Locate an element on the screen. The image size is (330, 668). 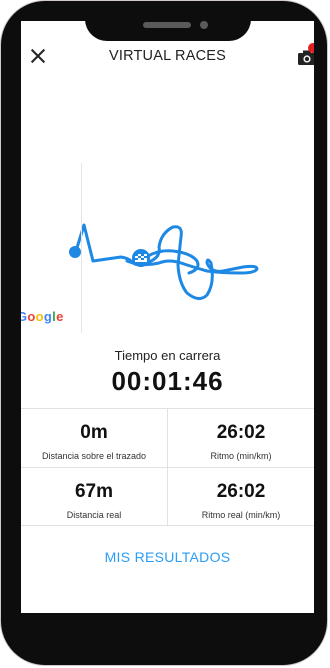
timer-value: 00:01:46 is located at coordinates (167, 381).